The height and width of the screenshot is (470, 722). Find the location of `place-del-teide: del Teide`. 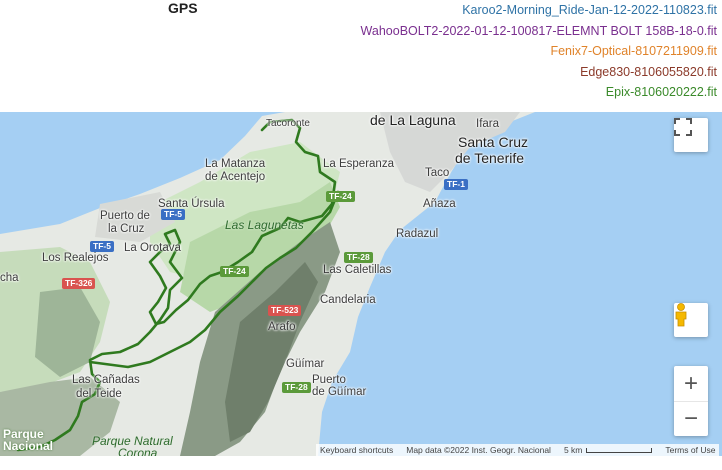

place-del-teide: del Teide is located at coordinates (99, 394).